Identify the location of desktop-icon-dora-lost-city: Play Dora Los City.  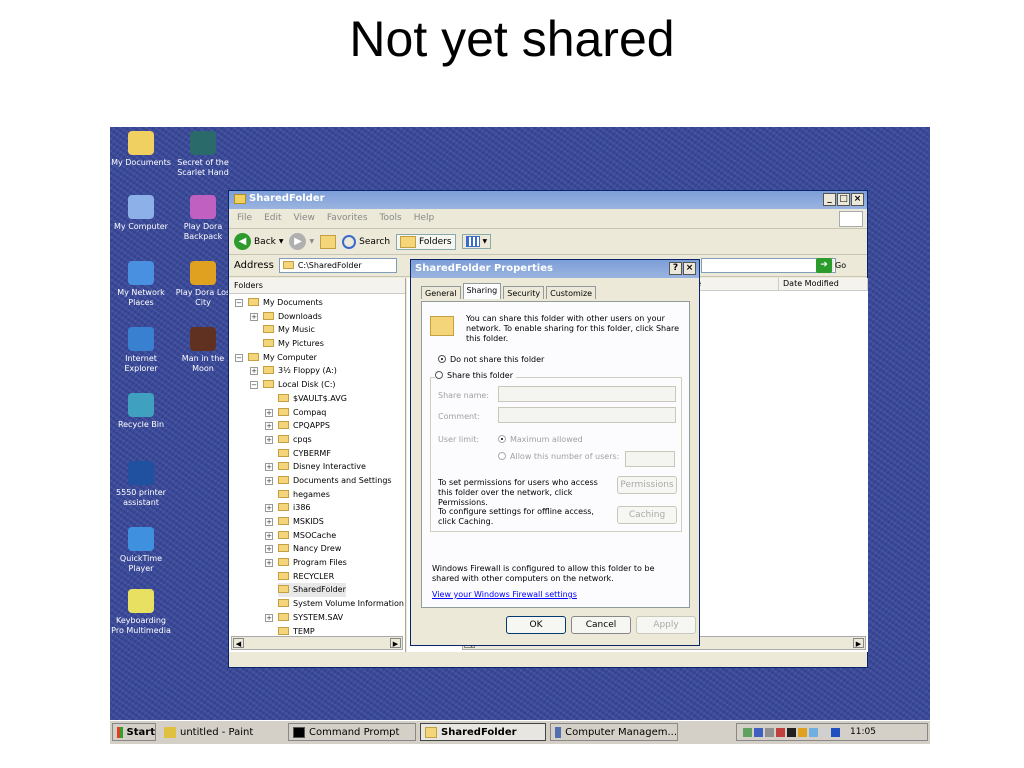
(203, 284).